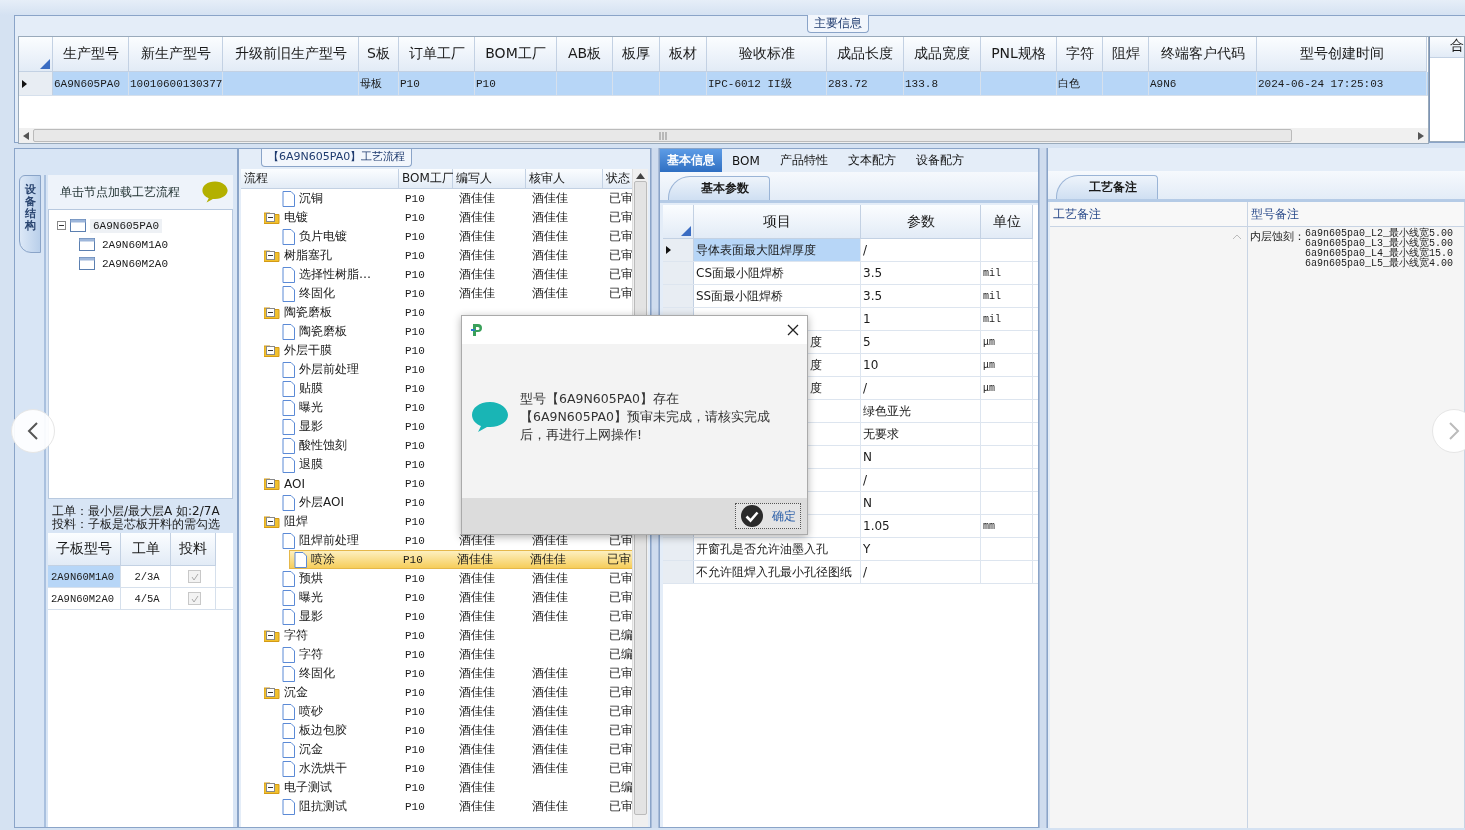 Image resolution: width=1465 pixels, height=830 pixels. I want to click on table-cell: N, so click(867, 457).